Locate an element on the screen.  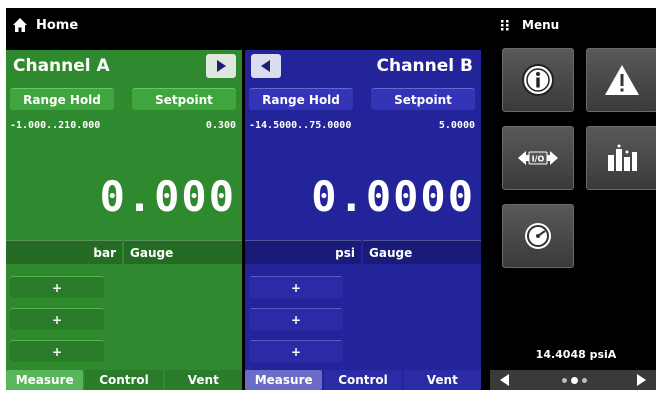
channel-b-unit-button: psi is located at coordinates (303, 252).